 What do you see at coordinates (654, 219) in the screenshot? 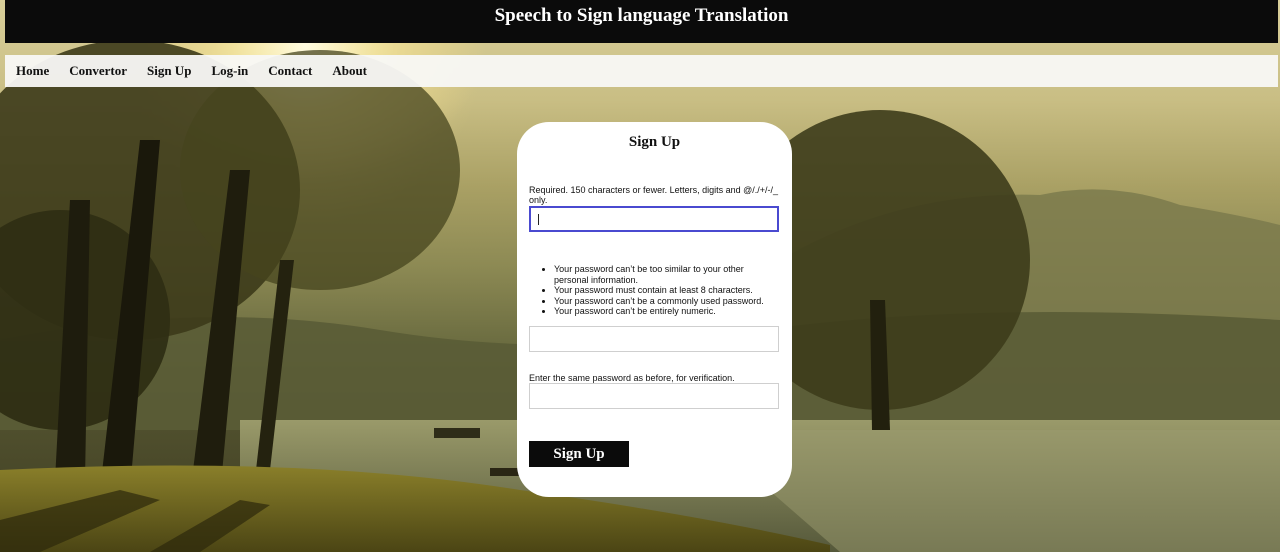
I see `username-input` at bounding box center [654, 219].